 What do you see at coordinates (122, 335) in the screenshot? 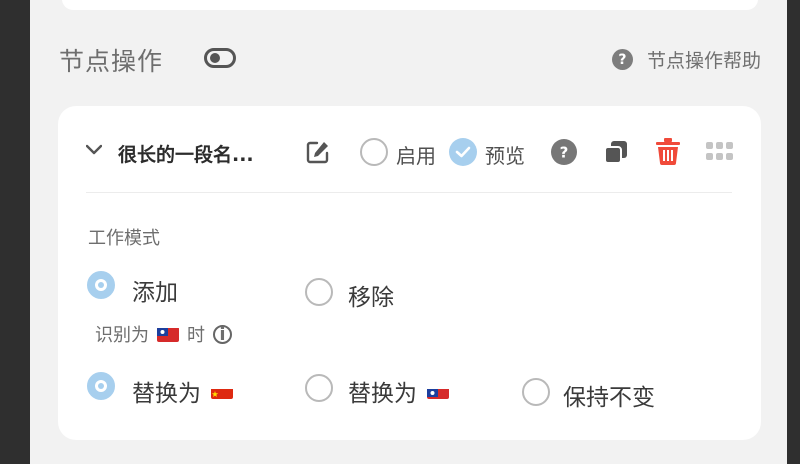
I see `condition-prefix: 识别为` at bounding box center [122, 335].